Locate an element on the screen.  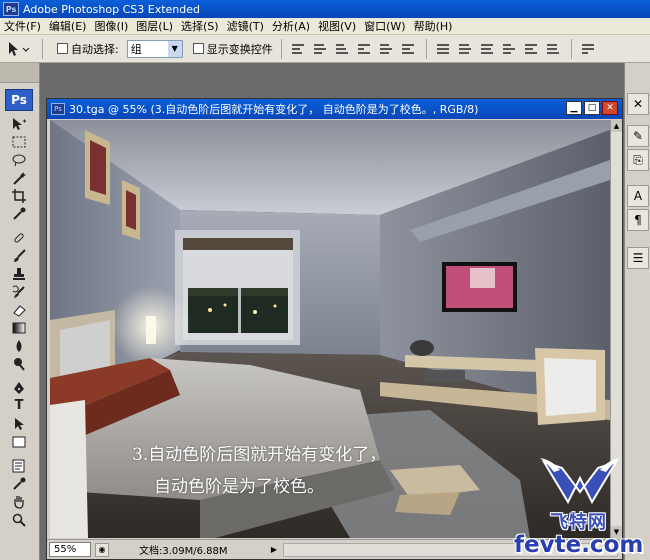
move-tool-preset-icon is located at coordinates (20, 49).